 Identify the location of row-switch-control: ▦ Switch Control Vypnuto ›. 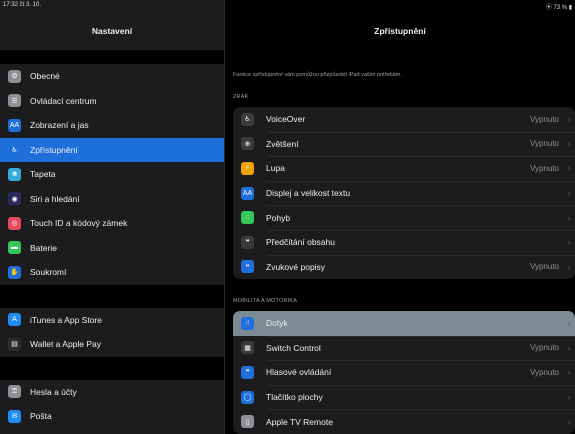
(404, 348).